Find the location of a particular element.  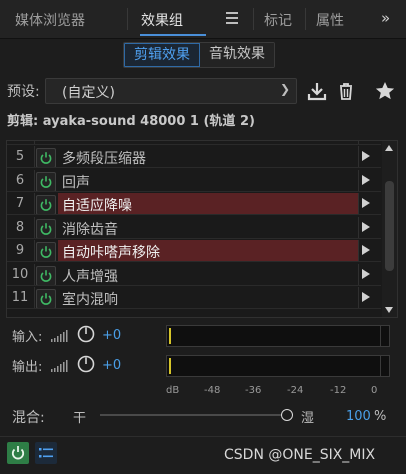

effect-row: 5 多频段压缩器 is located at coordinates (194, 157).